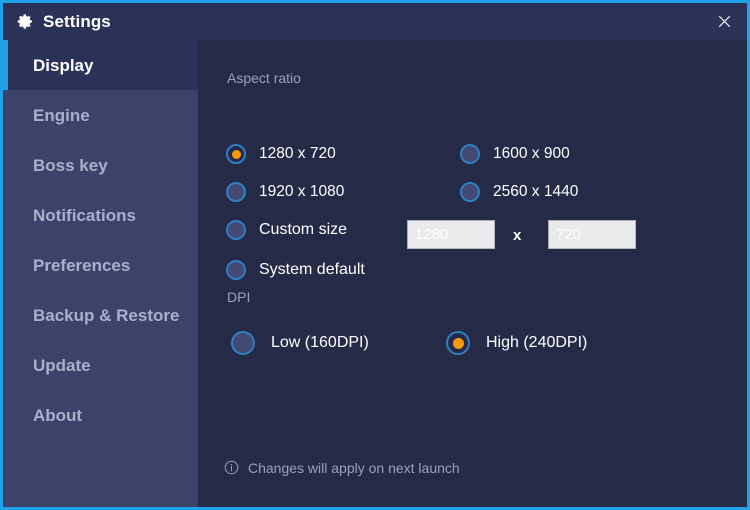 Image resolution: width=750 pixels, height=510 pixels. Describe the element at coordinates (231, 467) in the screenshot. I see `info-icon` at that location.